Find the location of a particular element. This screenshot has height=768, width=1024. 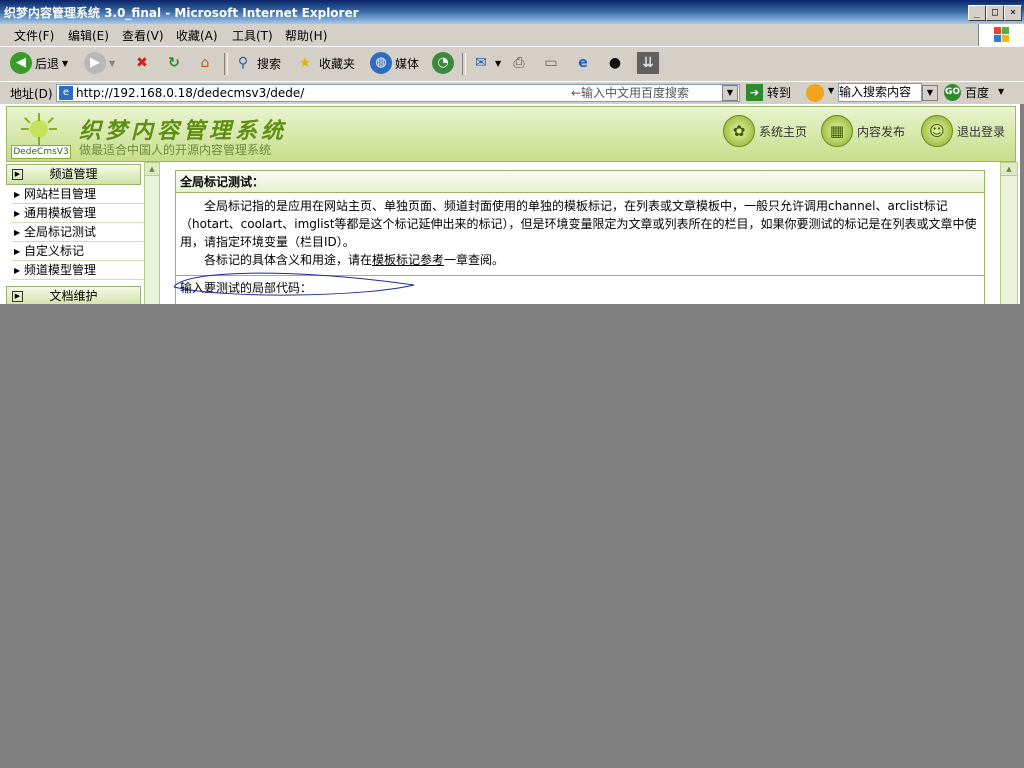

forward-dropdown-icon: ▼ is located at coordinates (112, 63).